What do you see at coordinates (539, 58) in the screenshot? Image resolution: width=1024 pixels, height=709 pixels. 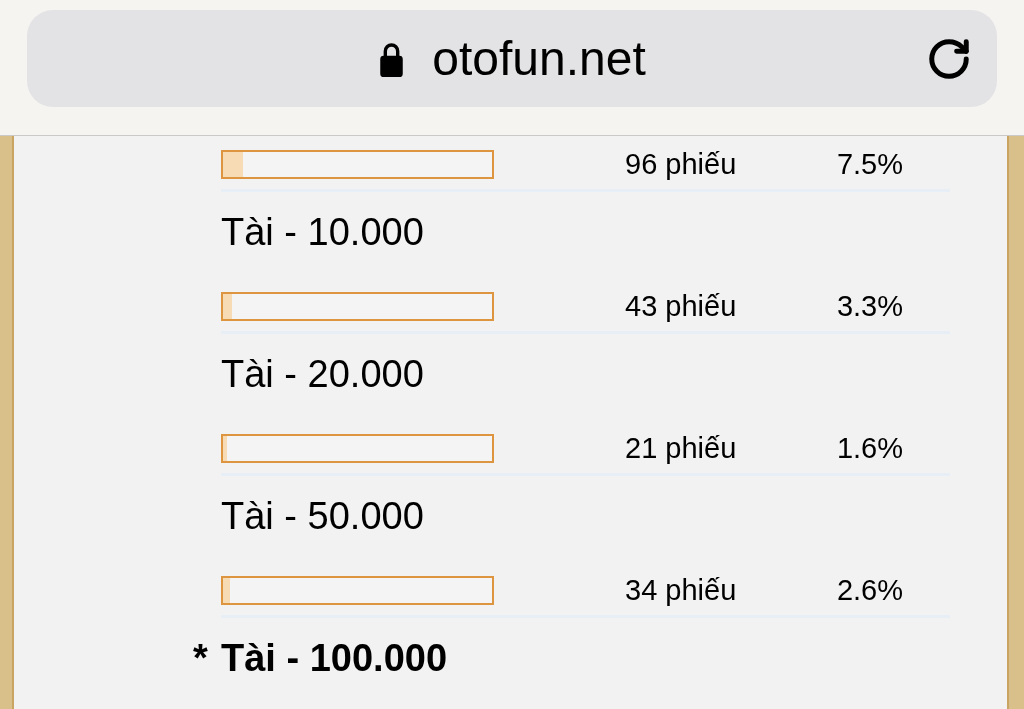 I see `url-text: otofun.net` at bounding box center [539, 58].